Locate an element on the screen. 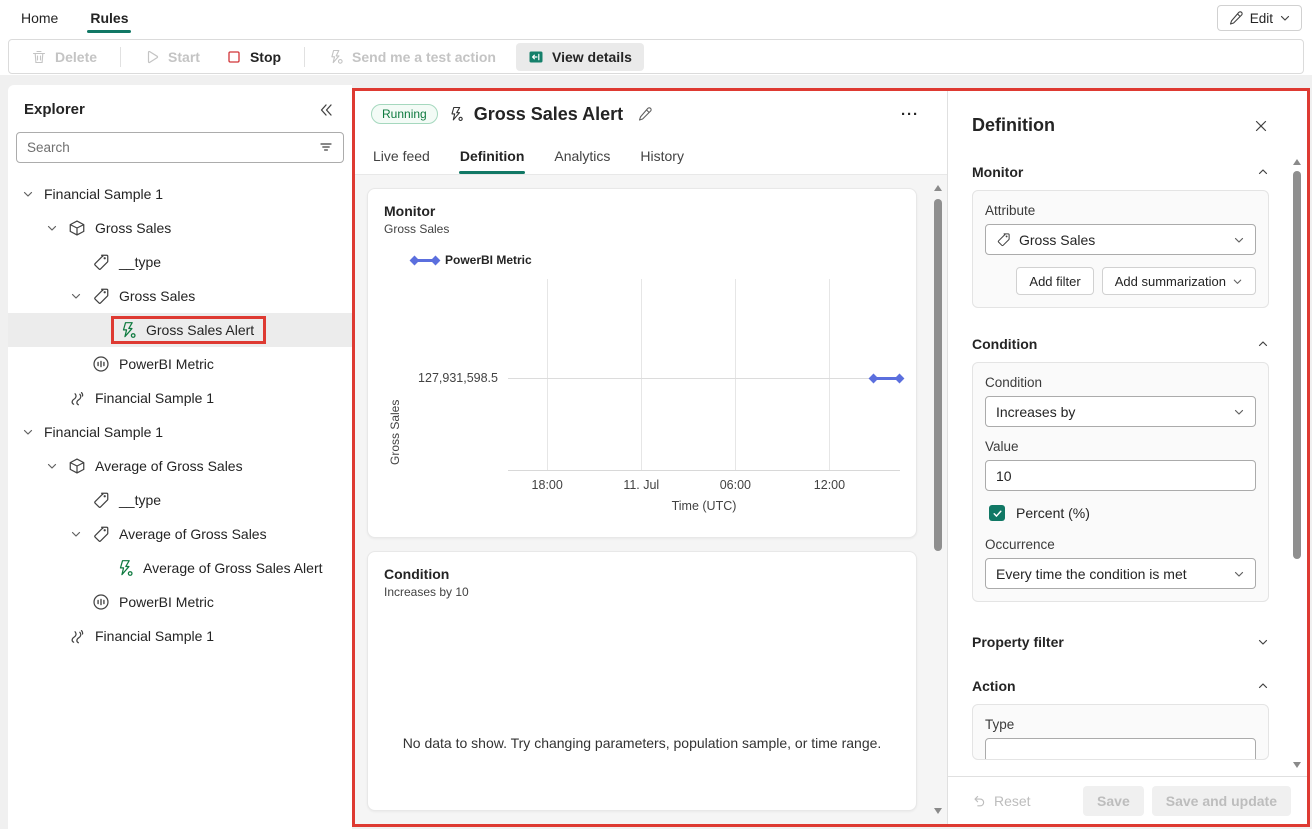  tab-history-label: History is located at coordinates (662, 155).